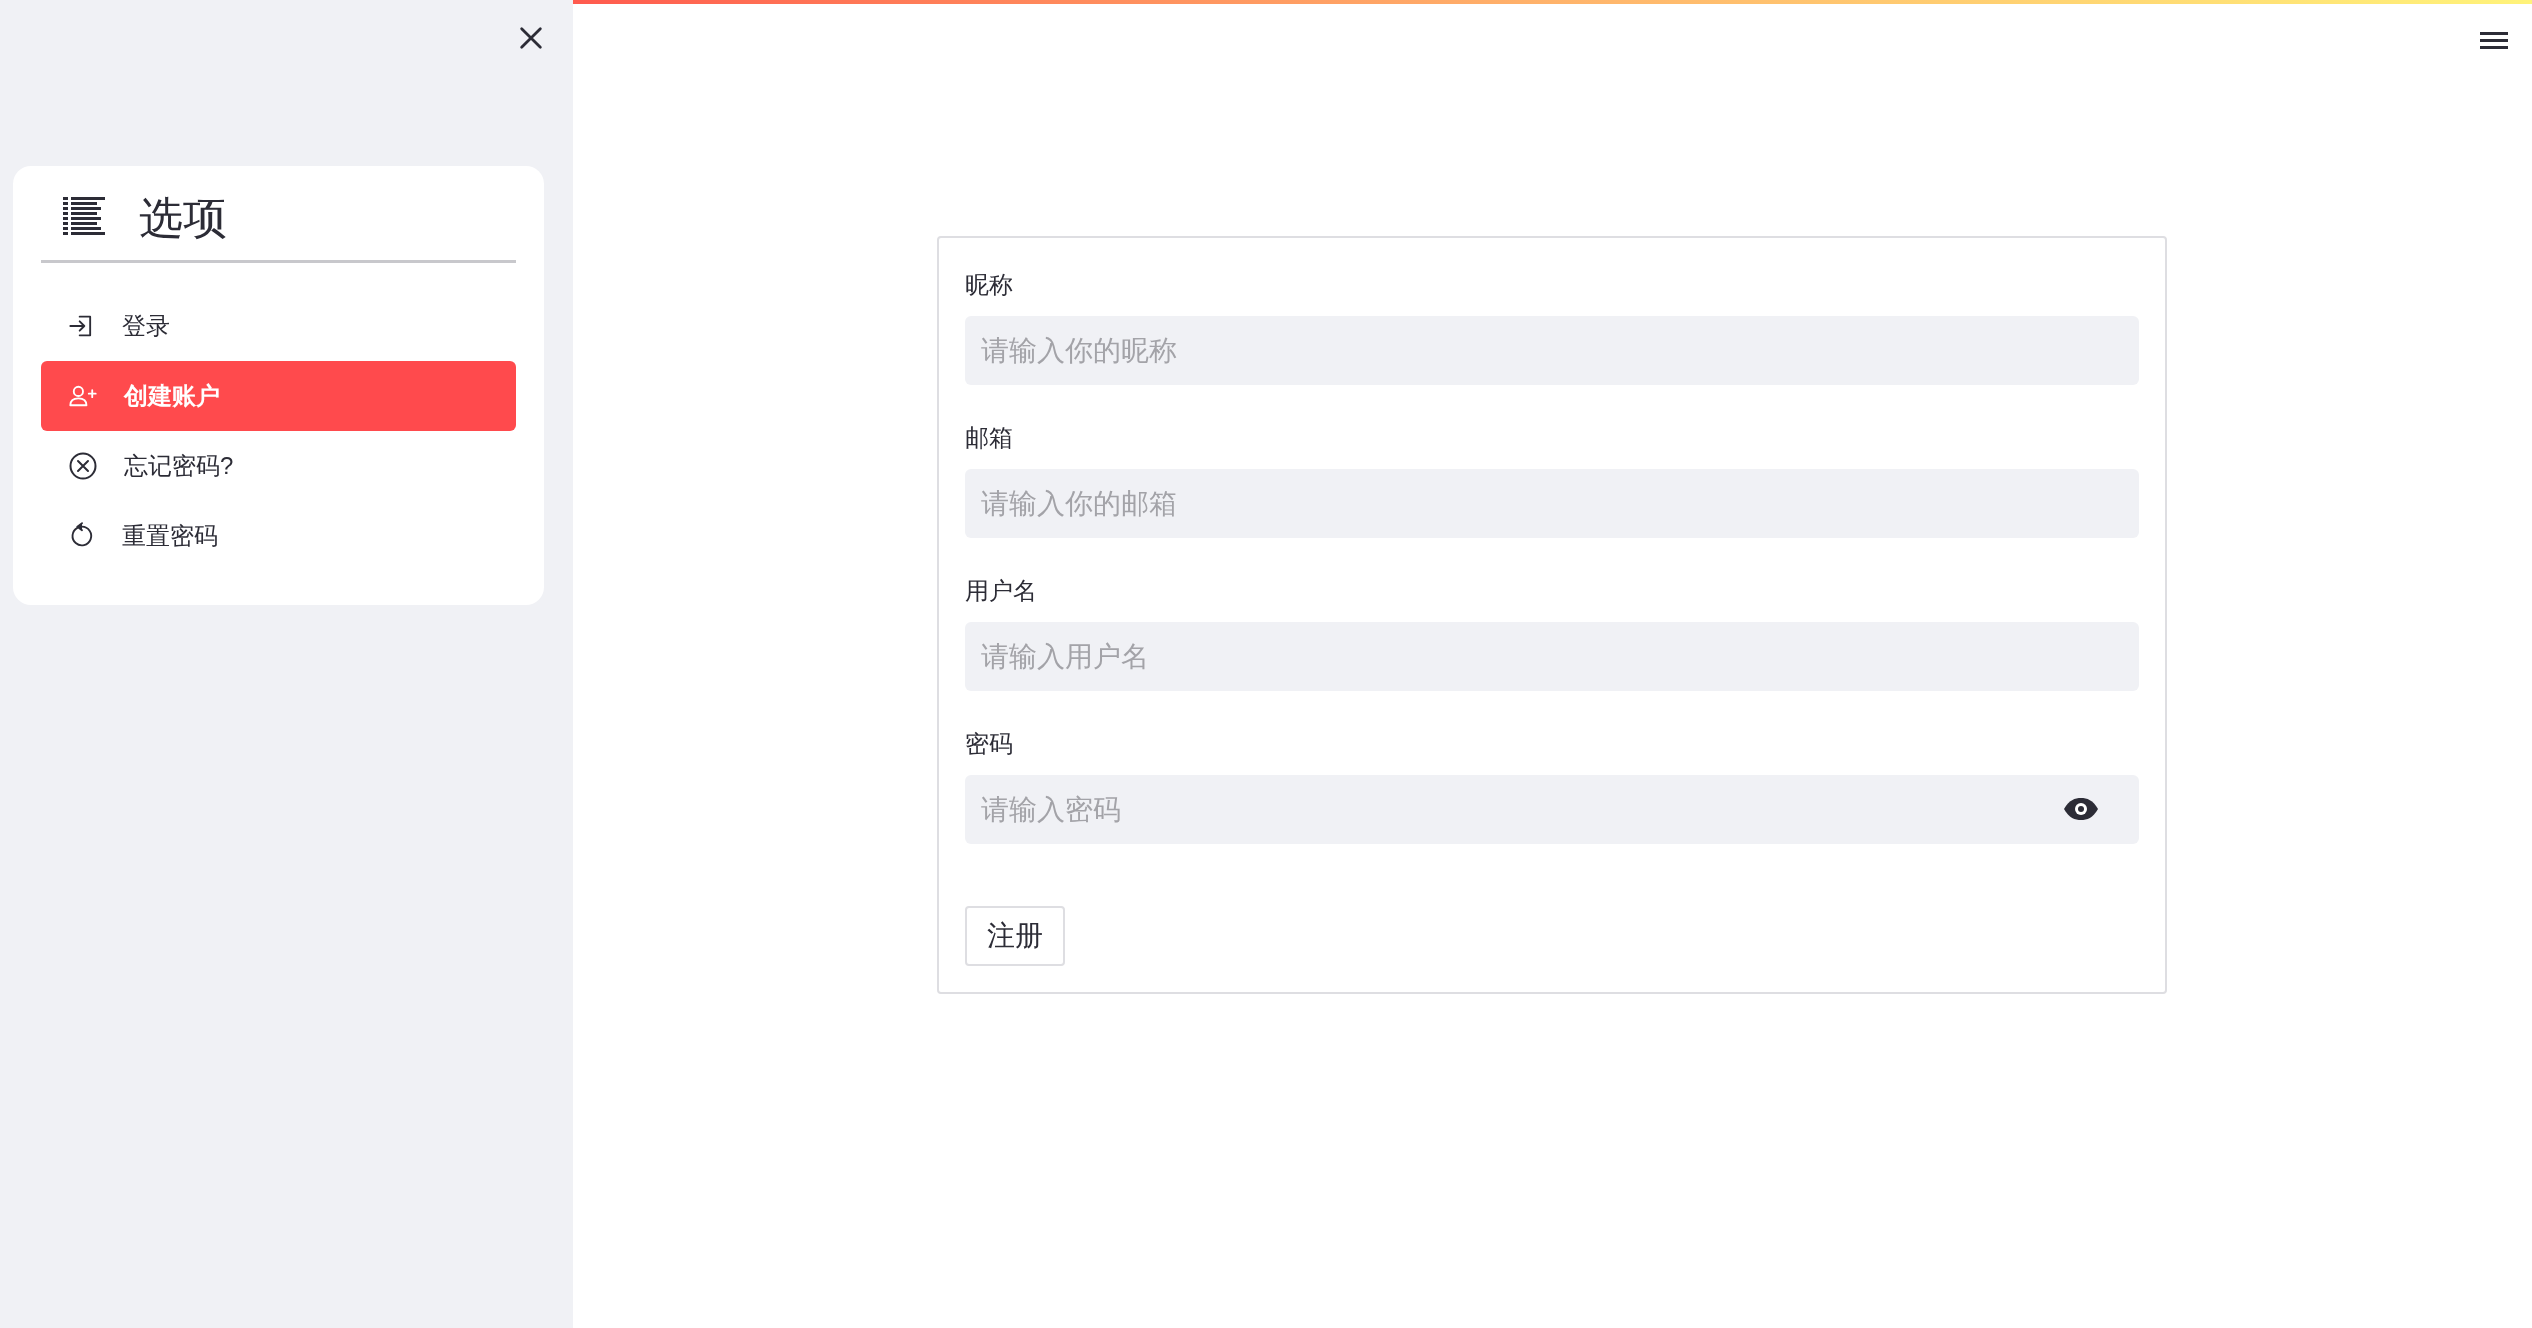 The height and width of the screenshot is (1328, 2532). I want to click on field-label: 邮箱, so click(989, 438).